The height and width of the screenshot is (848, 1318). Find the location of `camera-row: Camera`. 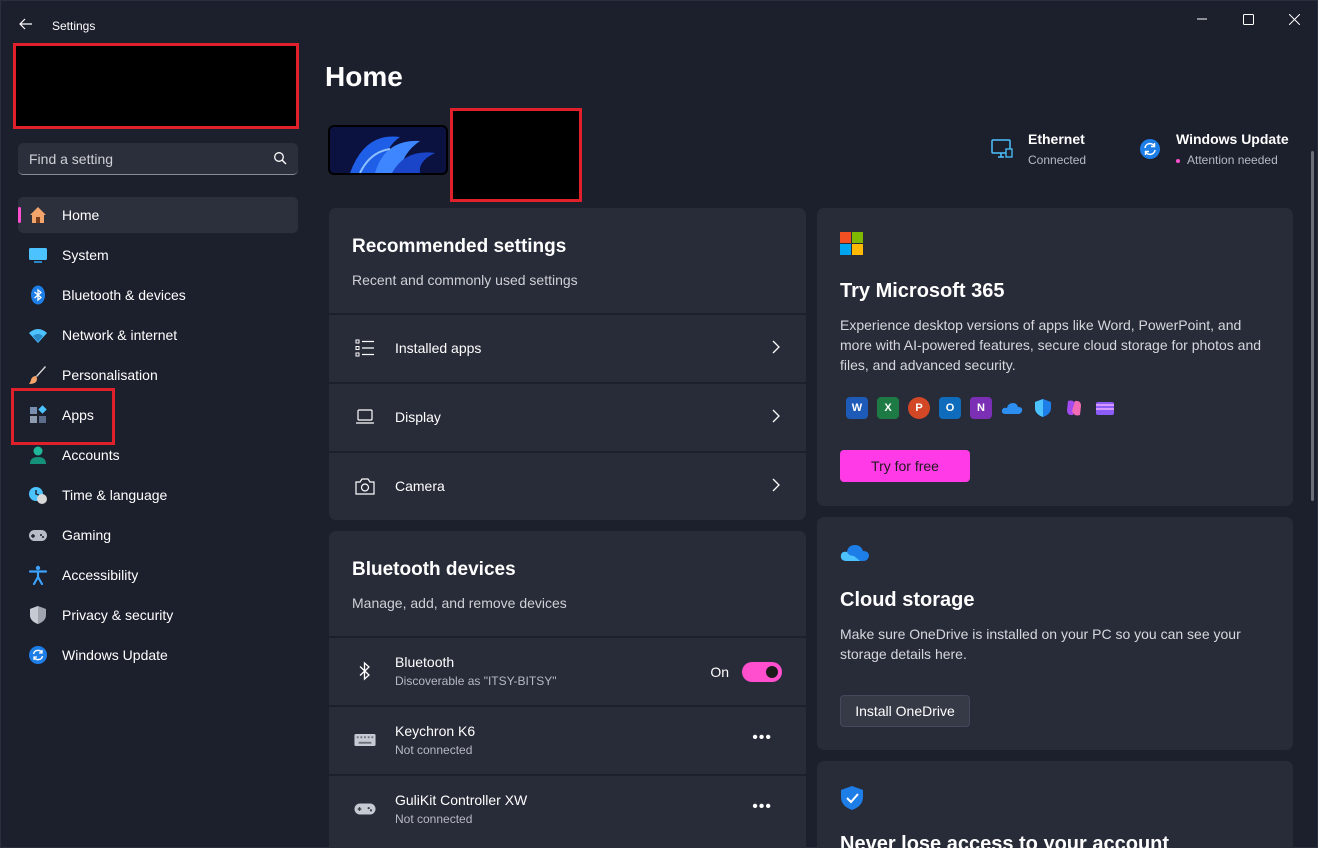

camera-row: Camera is located at coordinates (567, 485).